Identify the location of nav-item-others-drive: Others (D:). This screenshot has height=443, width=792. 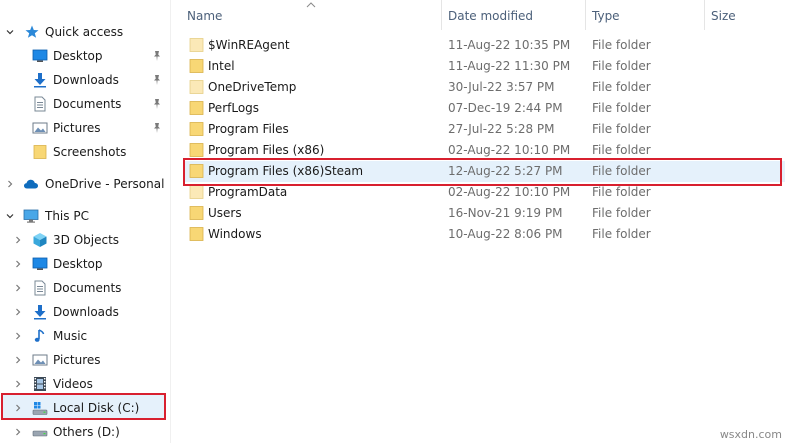
(85, 432).